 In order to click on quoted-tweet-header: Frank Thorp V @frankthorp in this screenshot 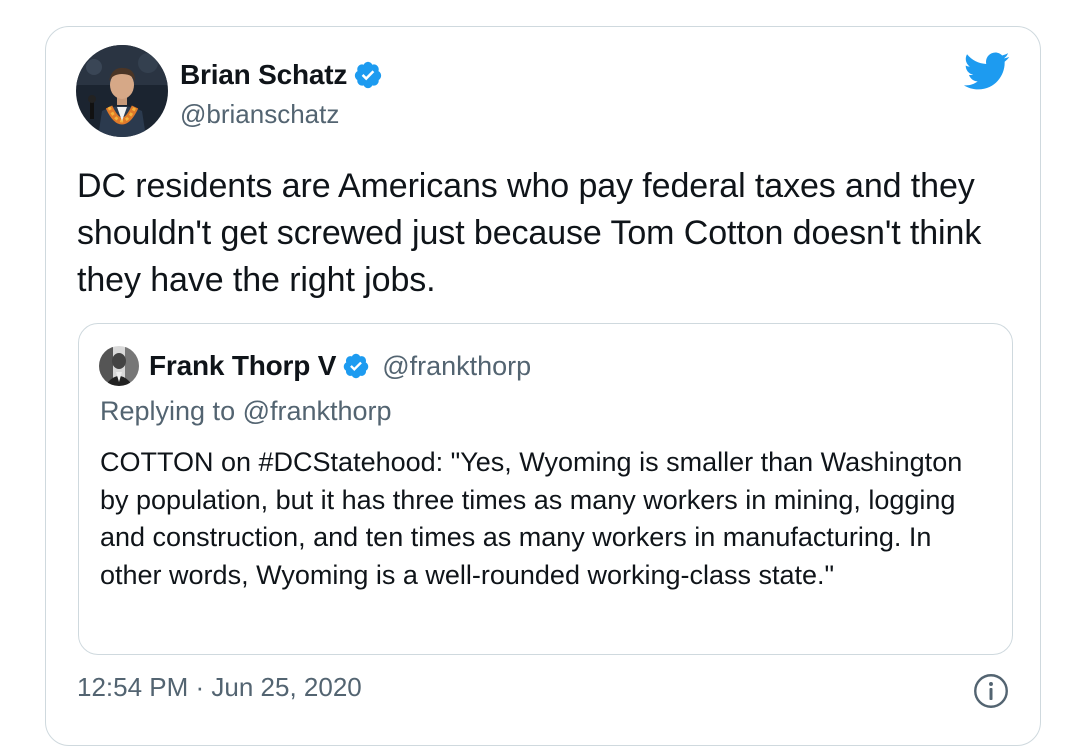, I will do `click(315, 366)`.